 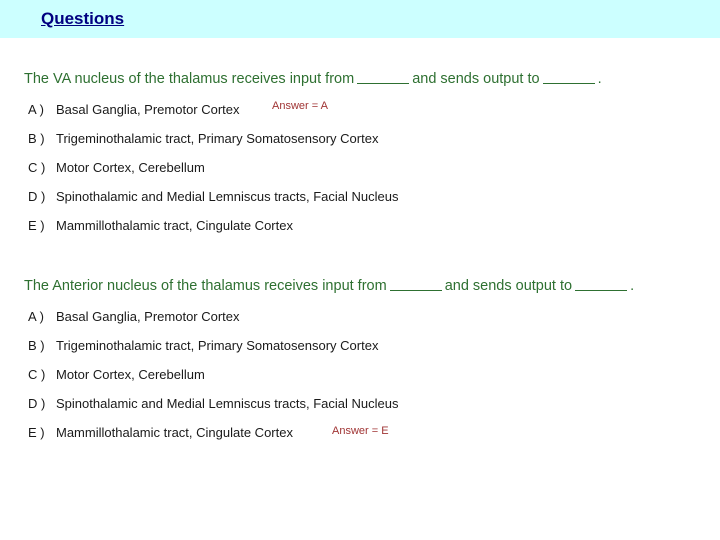 I want to click on question-blank-1b, so click(x=568, y=77).